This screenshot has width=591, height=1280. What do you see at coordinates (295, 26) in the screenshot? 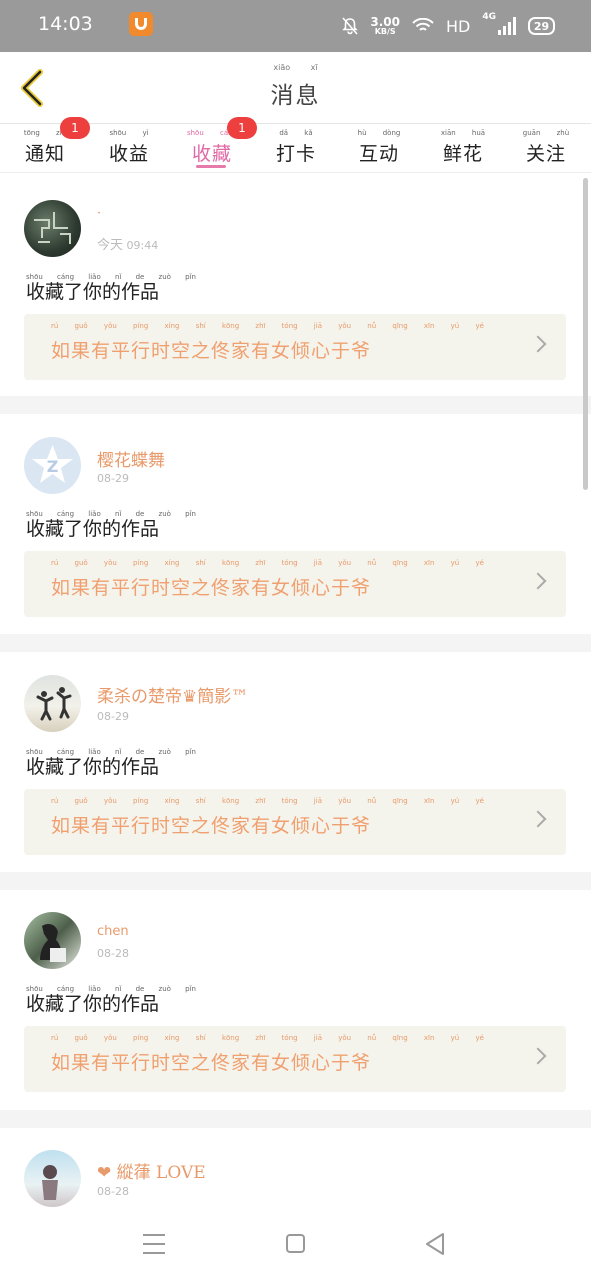
I see `status-bar: 14:03 3.00 KB/S HD 4G 29` at bounding box center [295, 26].